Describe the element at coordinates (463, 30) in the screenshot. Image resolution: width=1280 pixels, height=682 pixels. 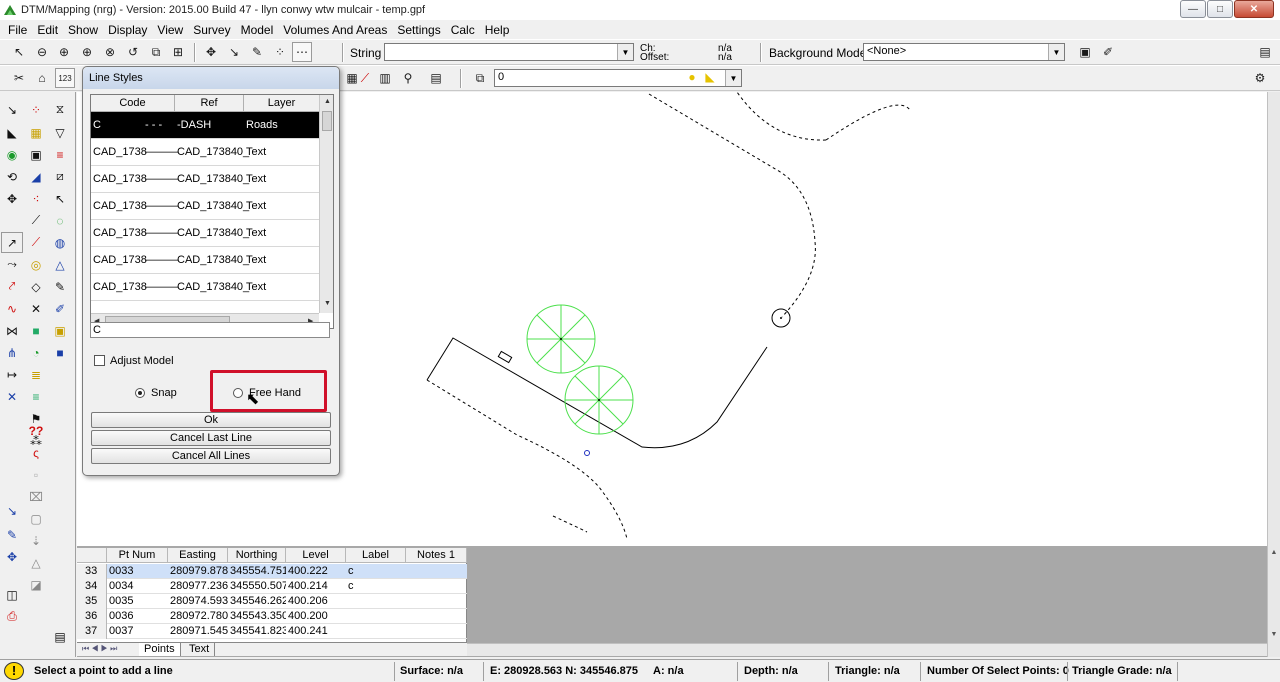
I see `menu-calc: Calc` at that location.